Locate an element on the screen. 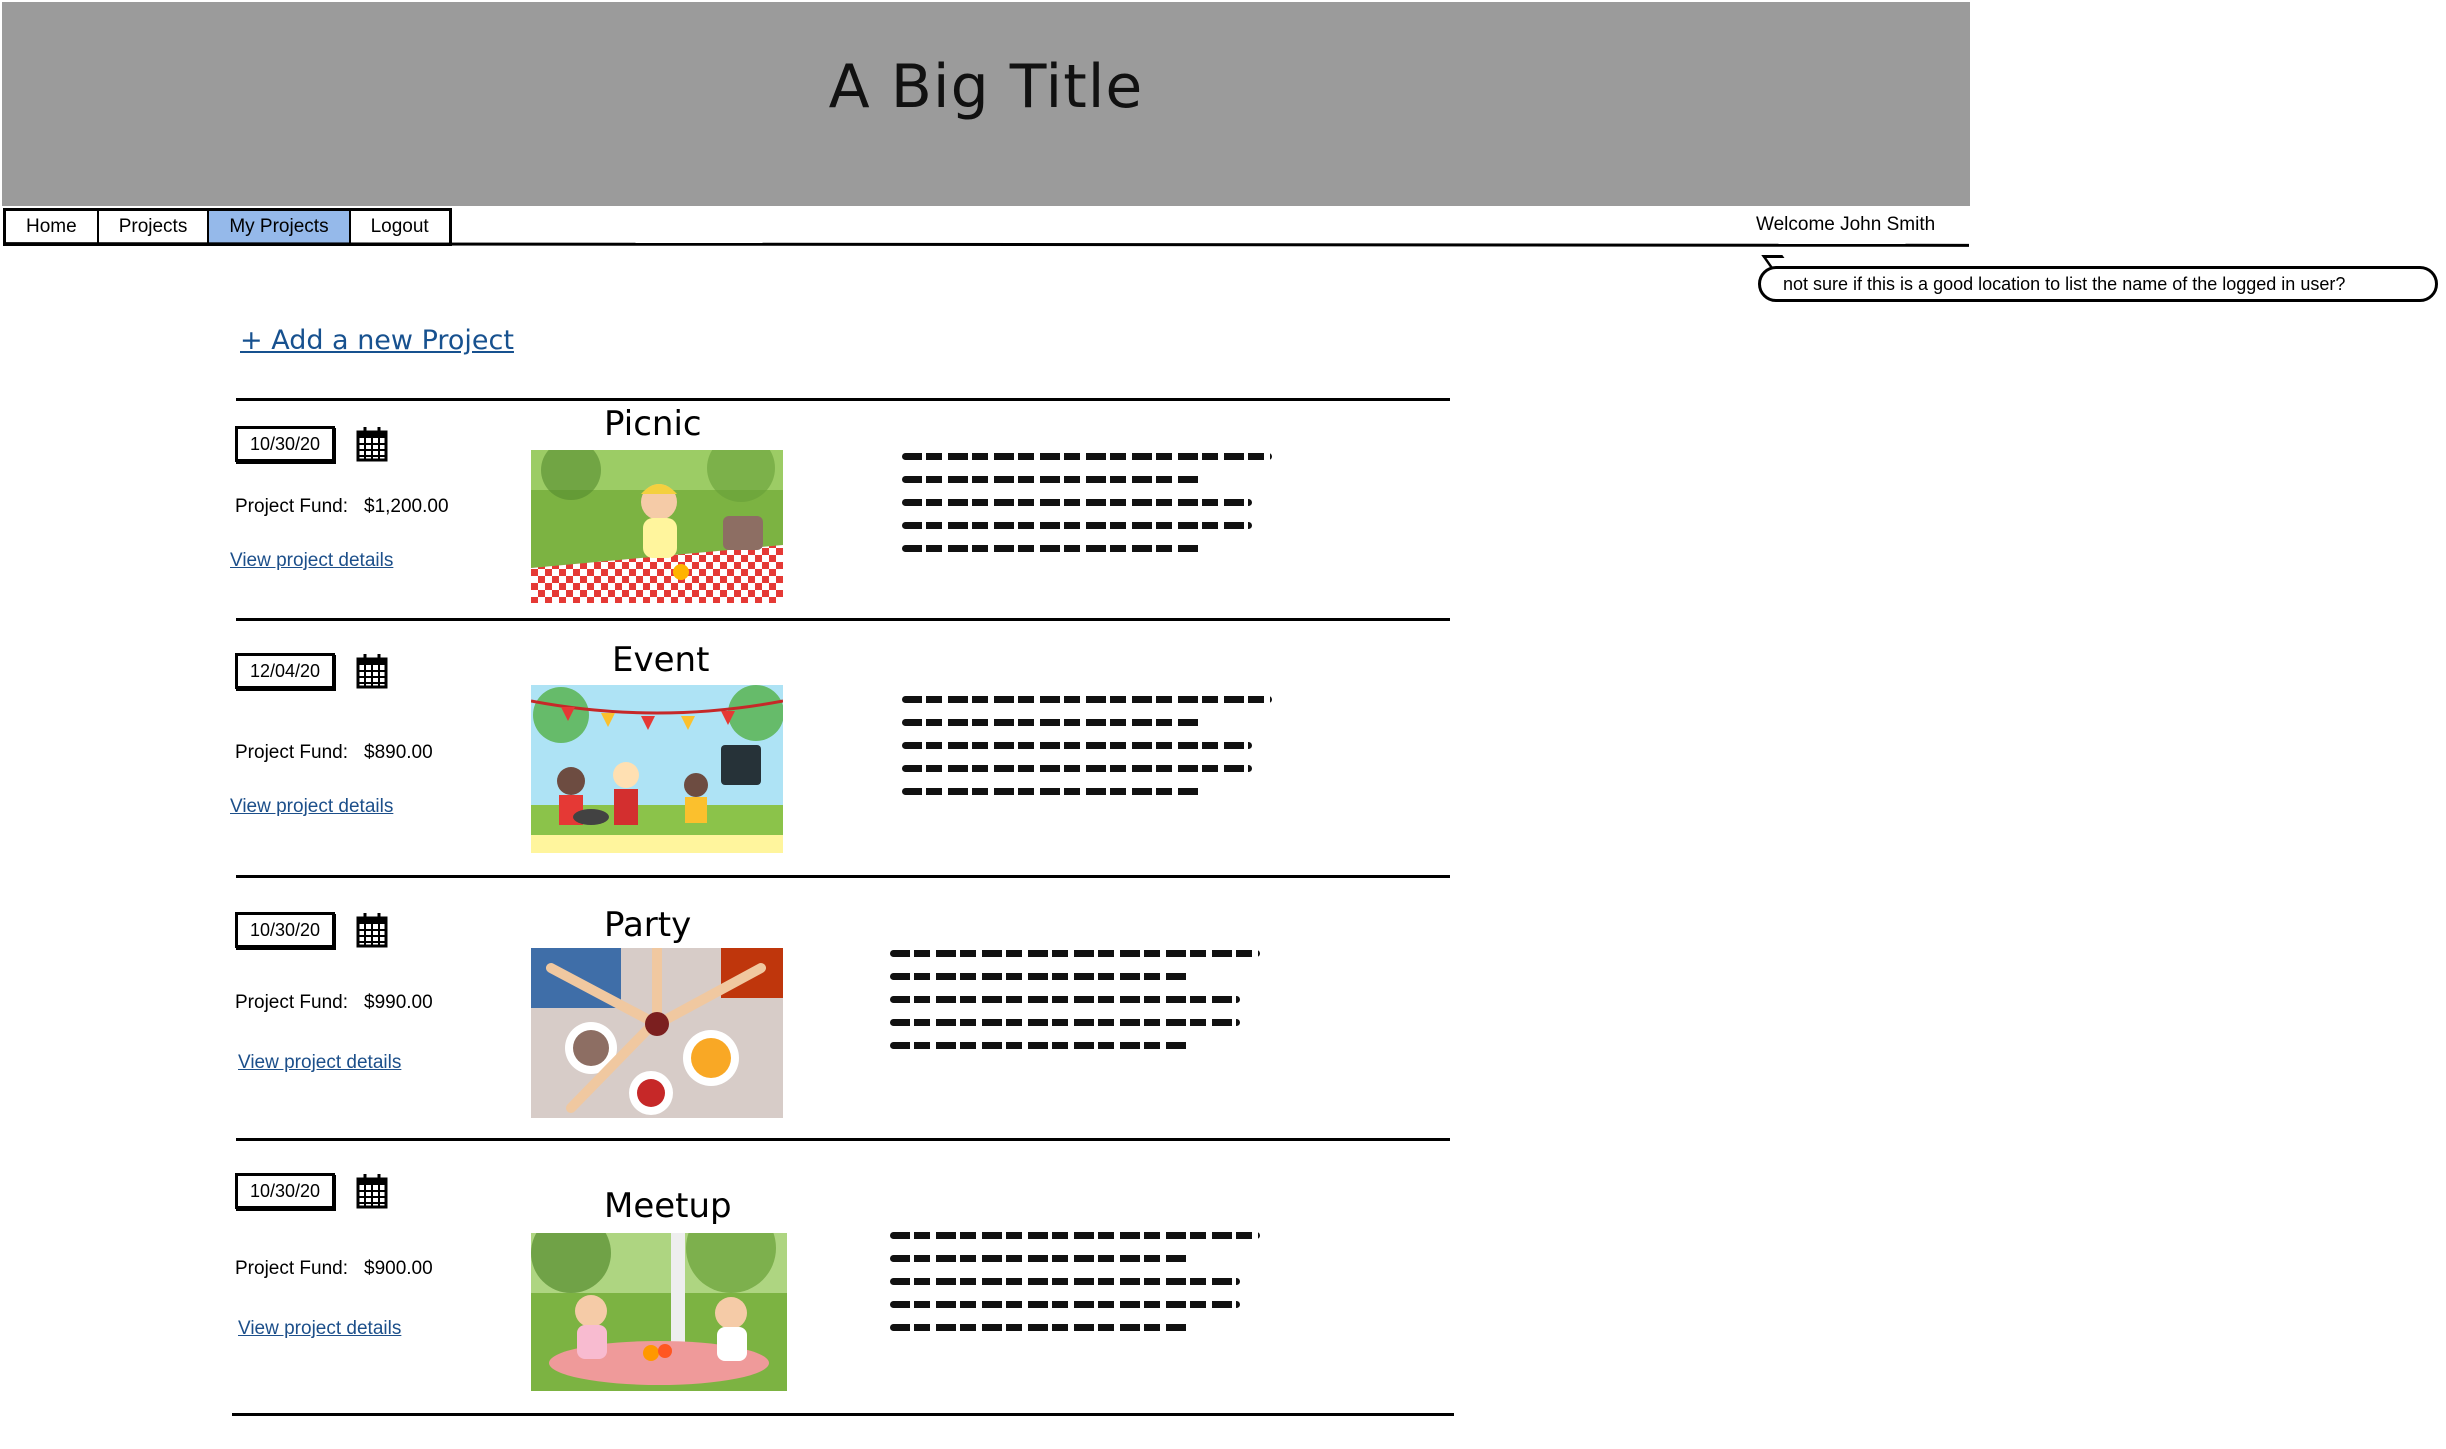  project-title: Picnic is located at coordinates (653, 424).